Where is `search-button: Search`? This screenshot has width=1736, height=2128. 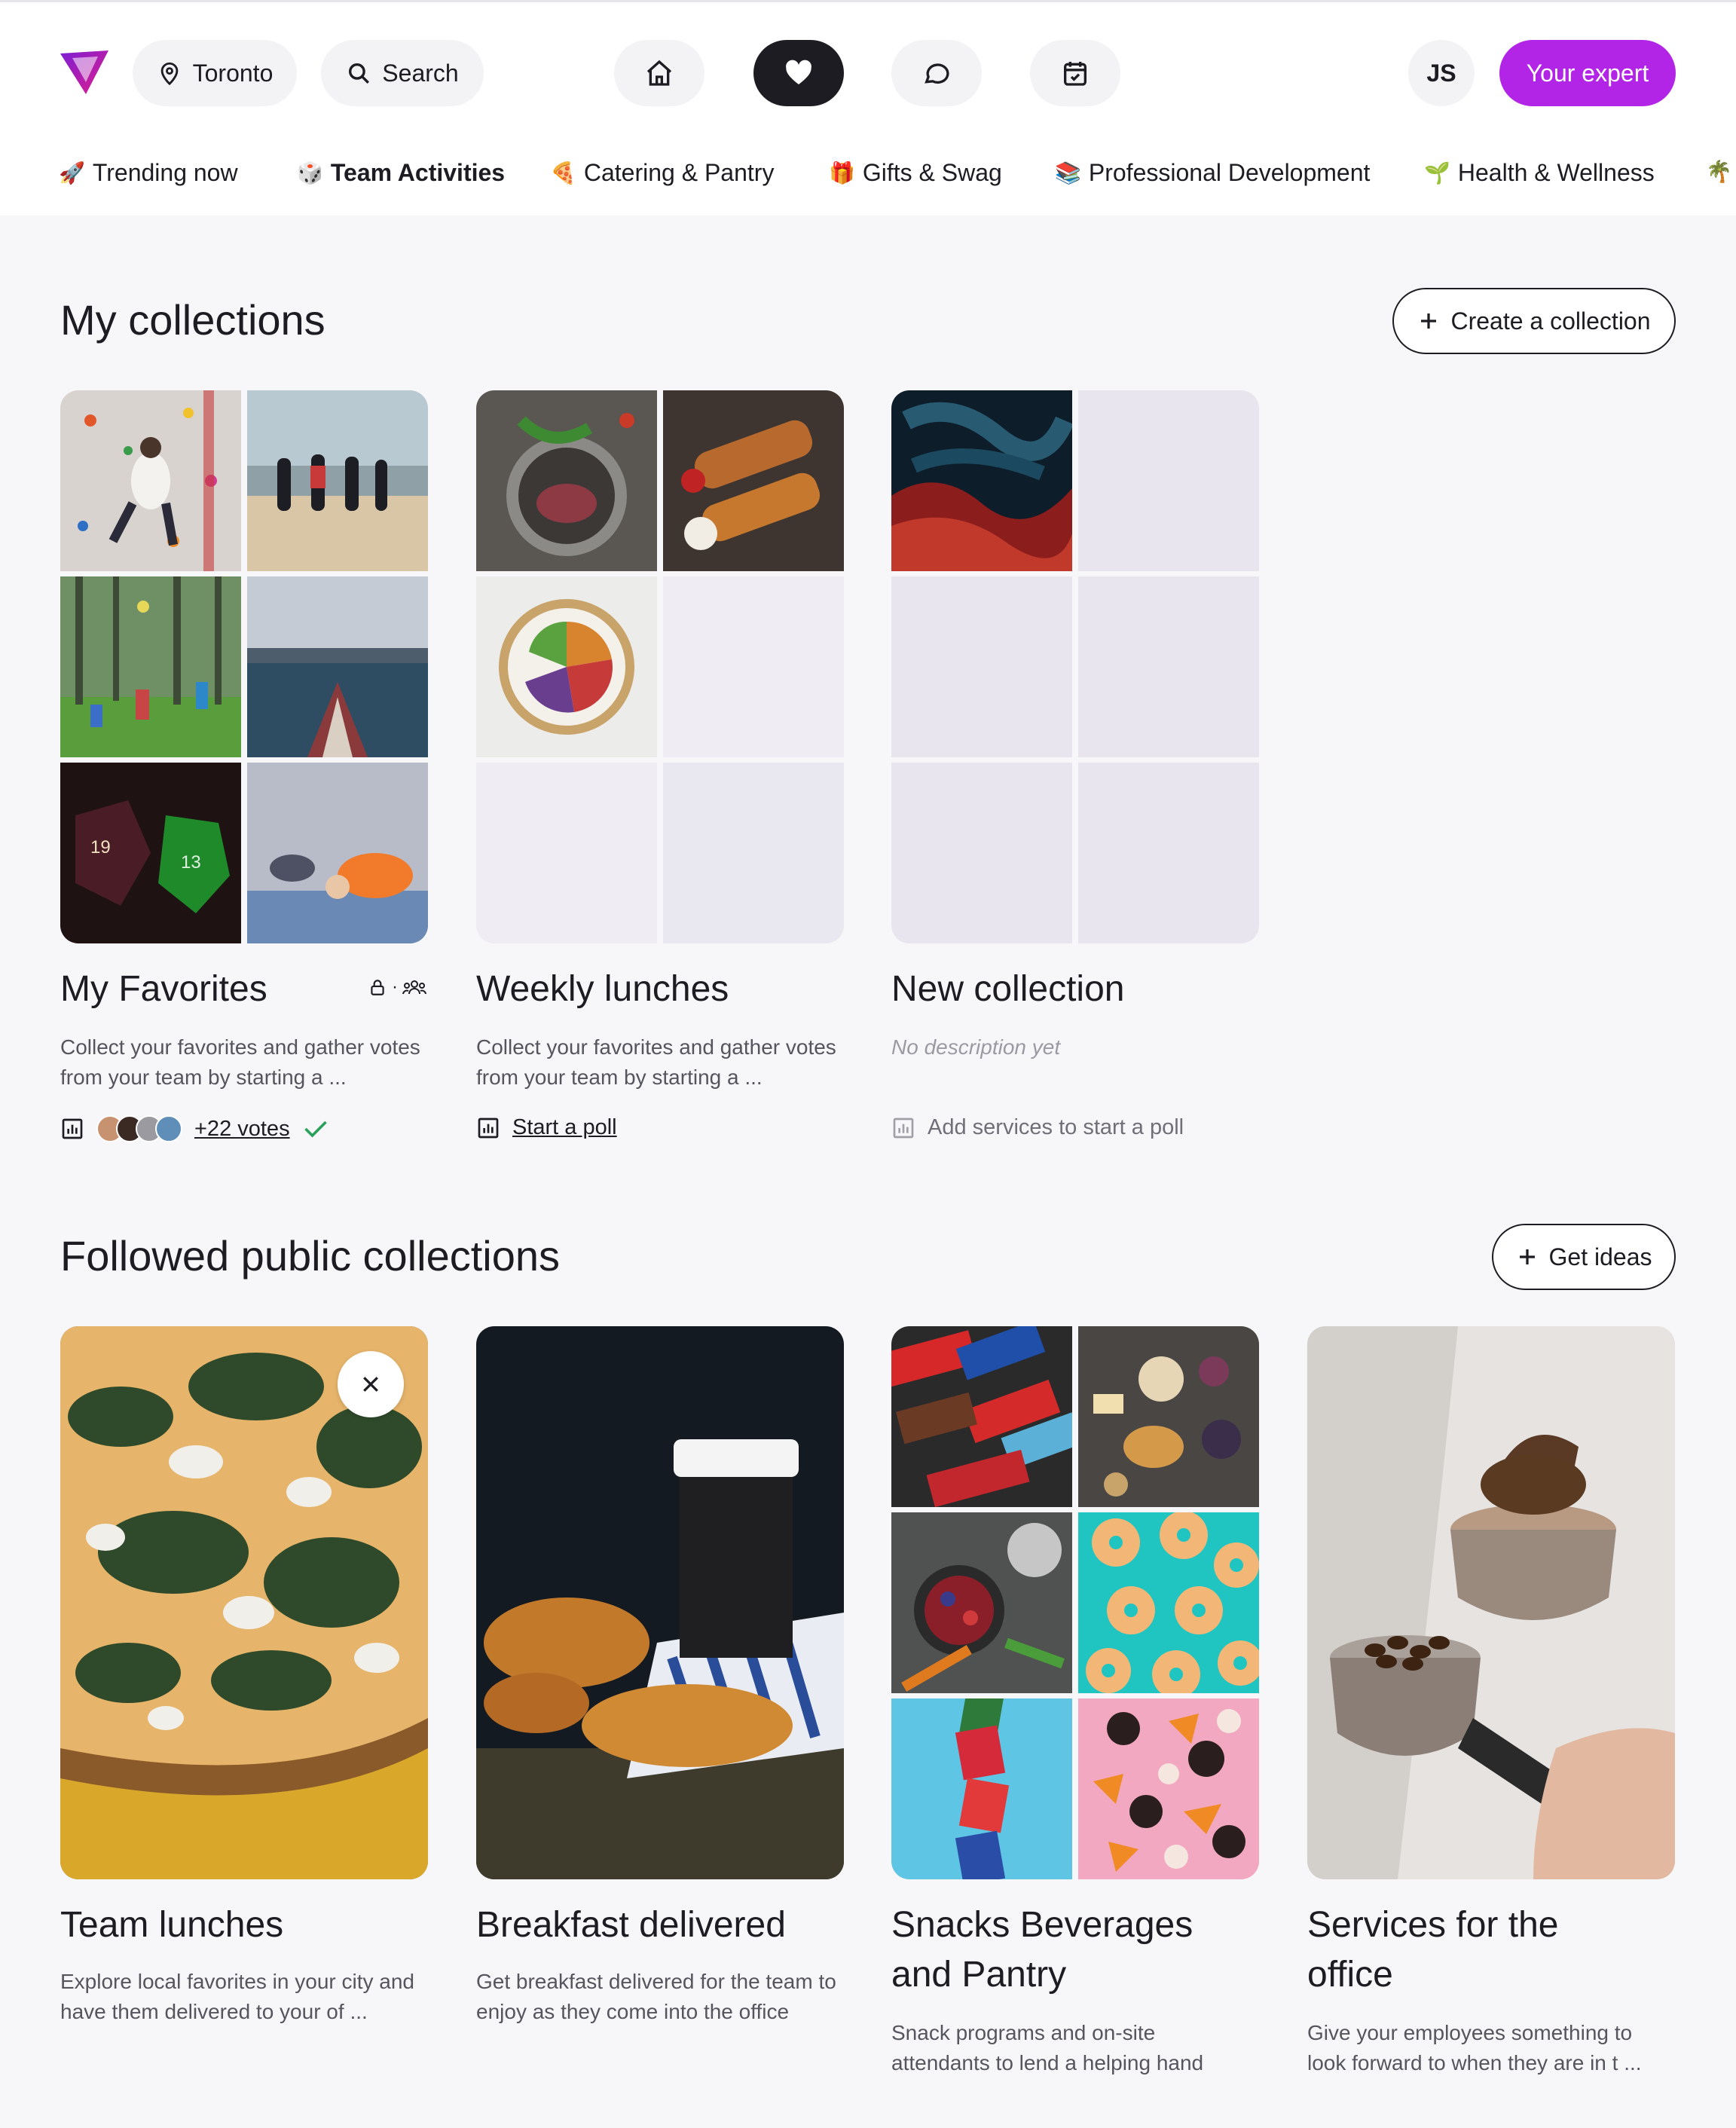 search-button: Search is located at coordinates (403, 73).